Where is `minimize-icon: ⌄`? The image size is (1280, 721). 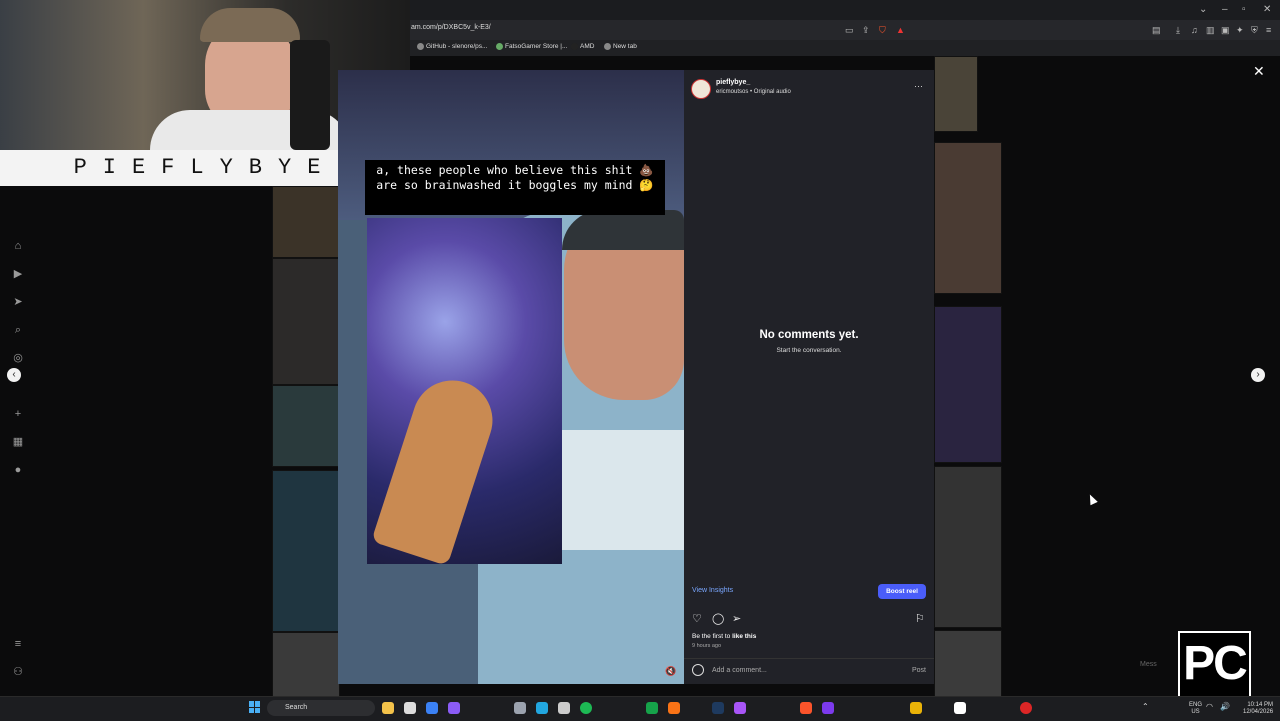 minimize-icon: ⌄ is located at coordinates (1203, 9).